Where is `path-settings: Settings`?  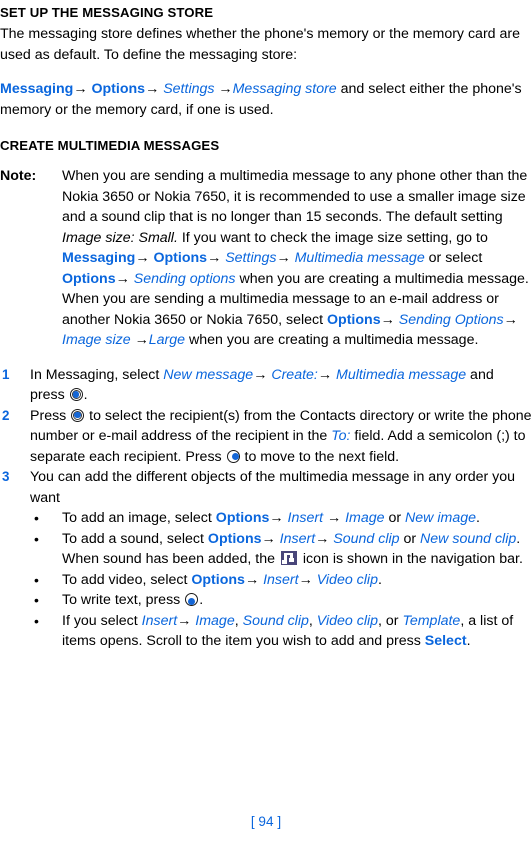 path-settings: Settings is located at coordinates (189, 89).